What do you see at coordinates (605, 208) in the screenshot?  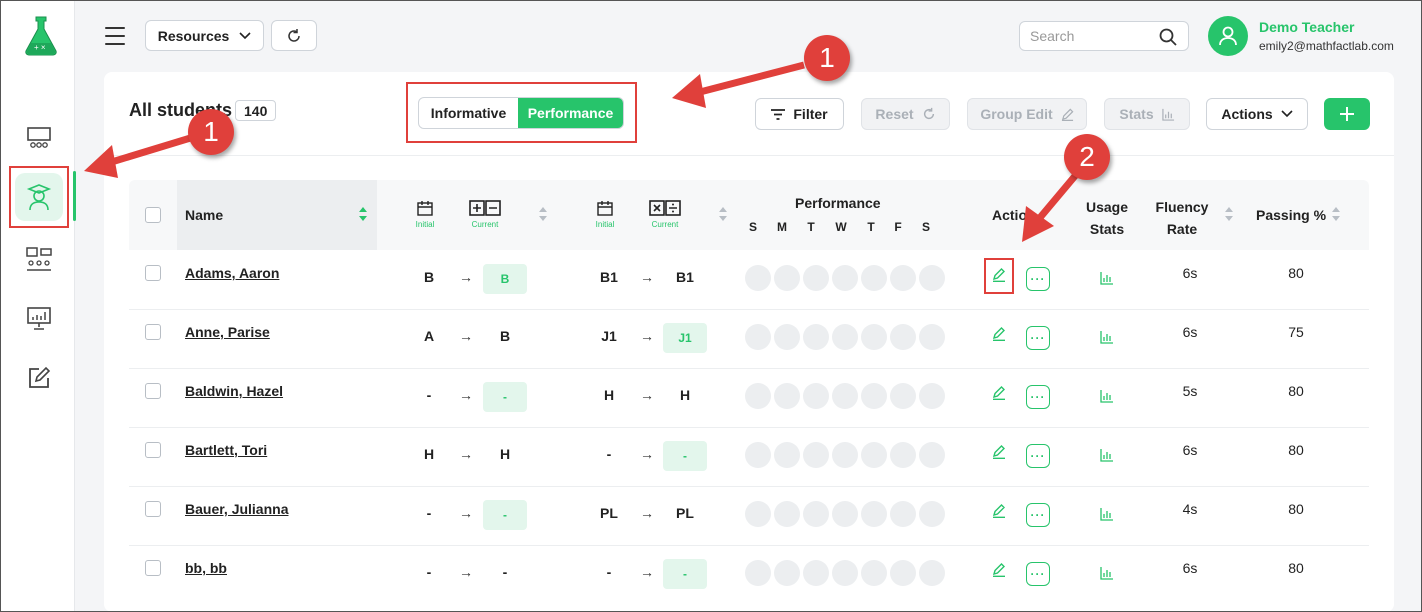 I see `calendar-icon` at bounding box center [605, 208].